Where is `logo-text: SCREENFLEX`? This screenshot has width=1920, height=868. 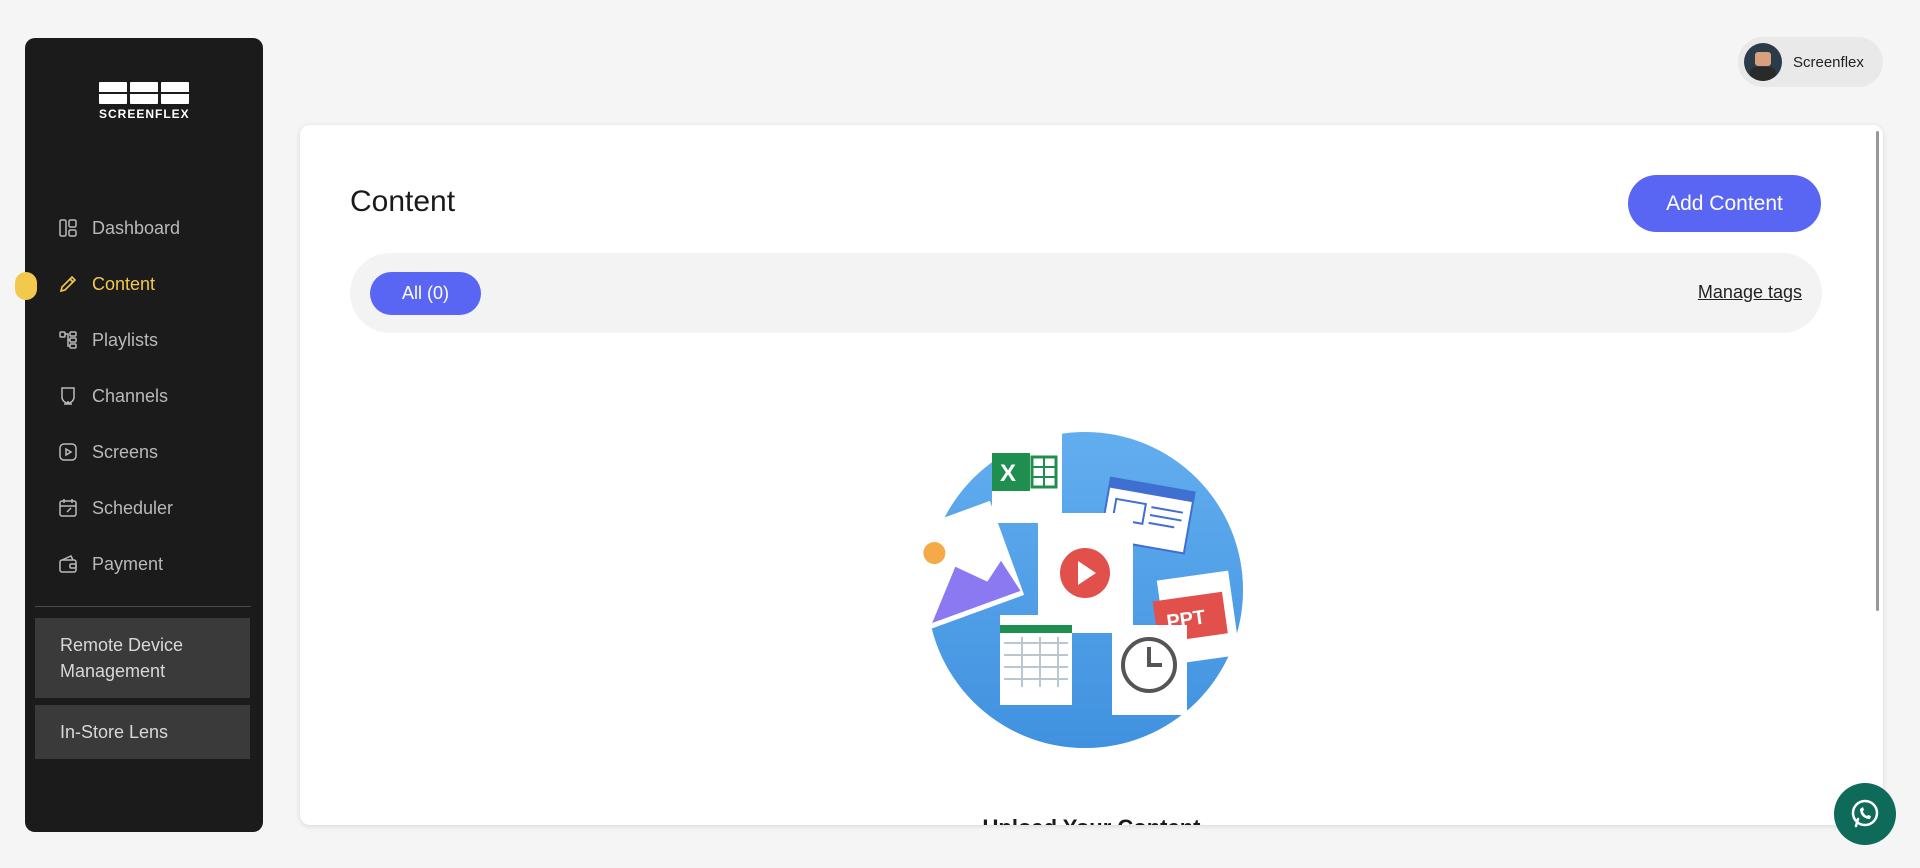 logo-text: SCREENFLEX is located at coordinates (144, 114).